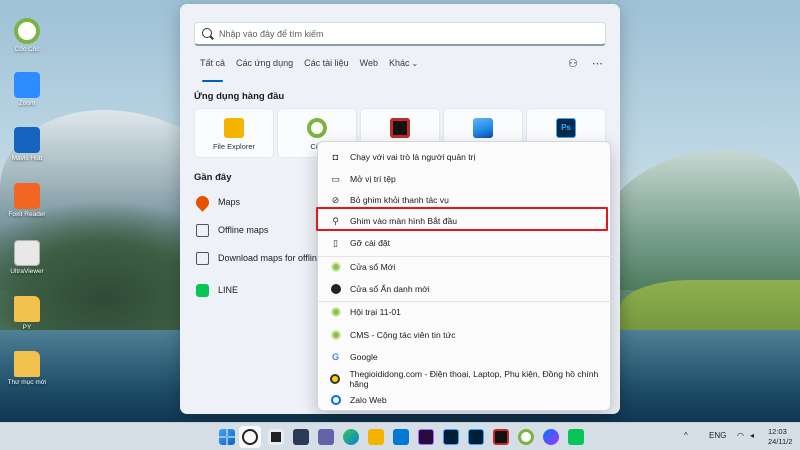 Image resolution: width=800 pixels, height=450 pixels. Describe the element at coordinates (465, 267) in the screenshot. I see `menu-item-new-window: Cửa sổ Mới` at that location.